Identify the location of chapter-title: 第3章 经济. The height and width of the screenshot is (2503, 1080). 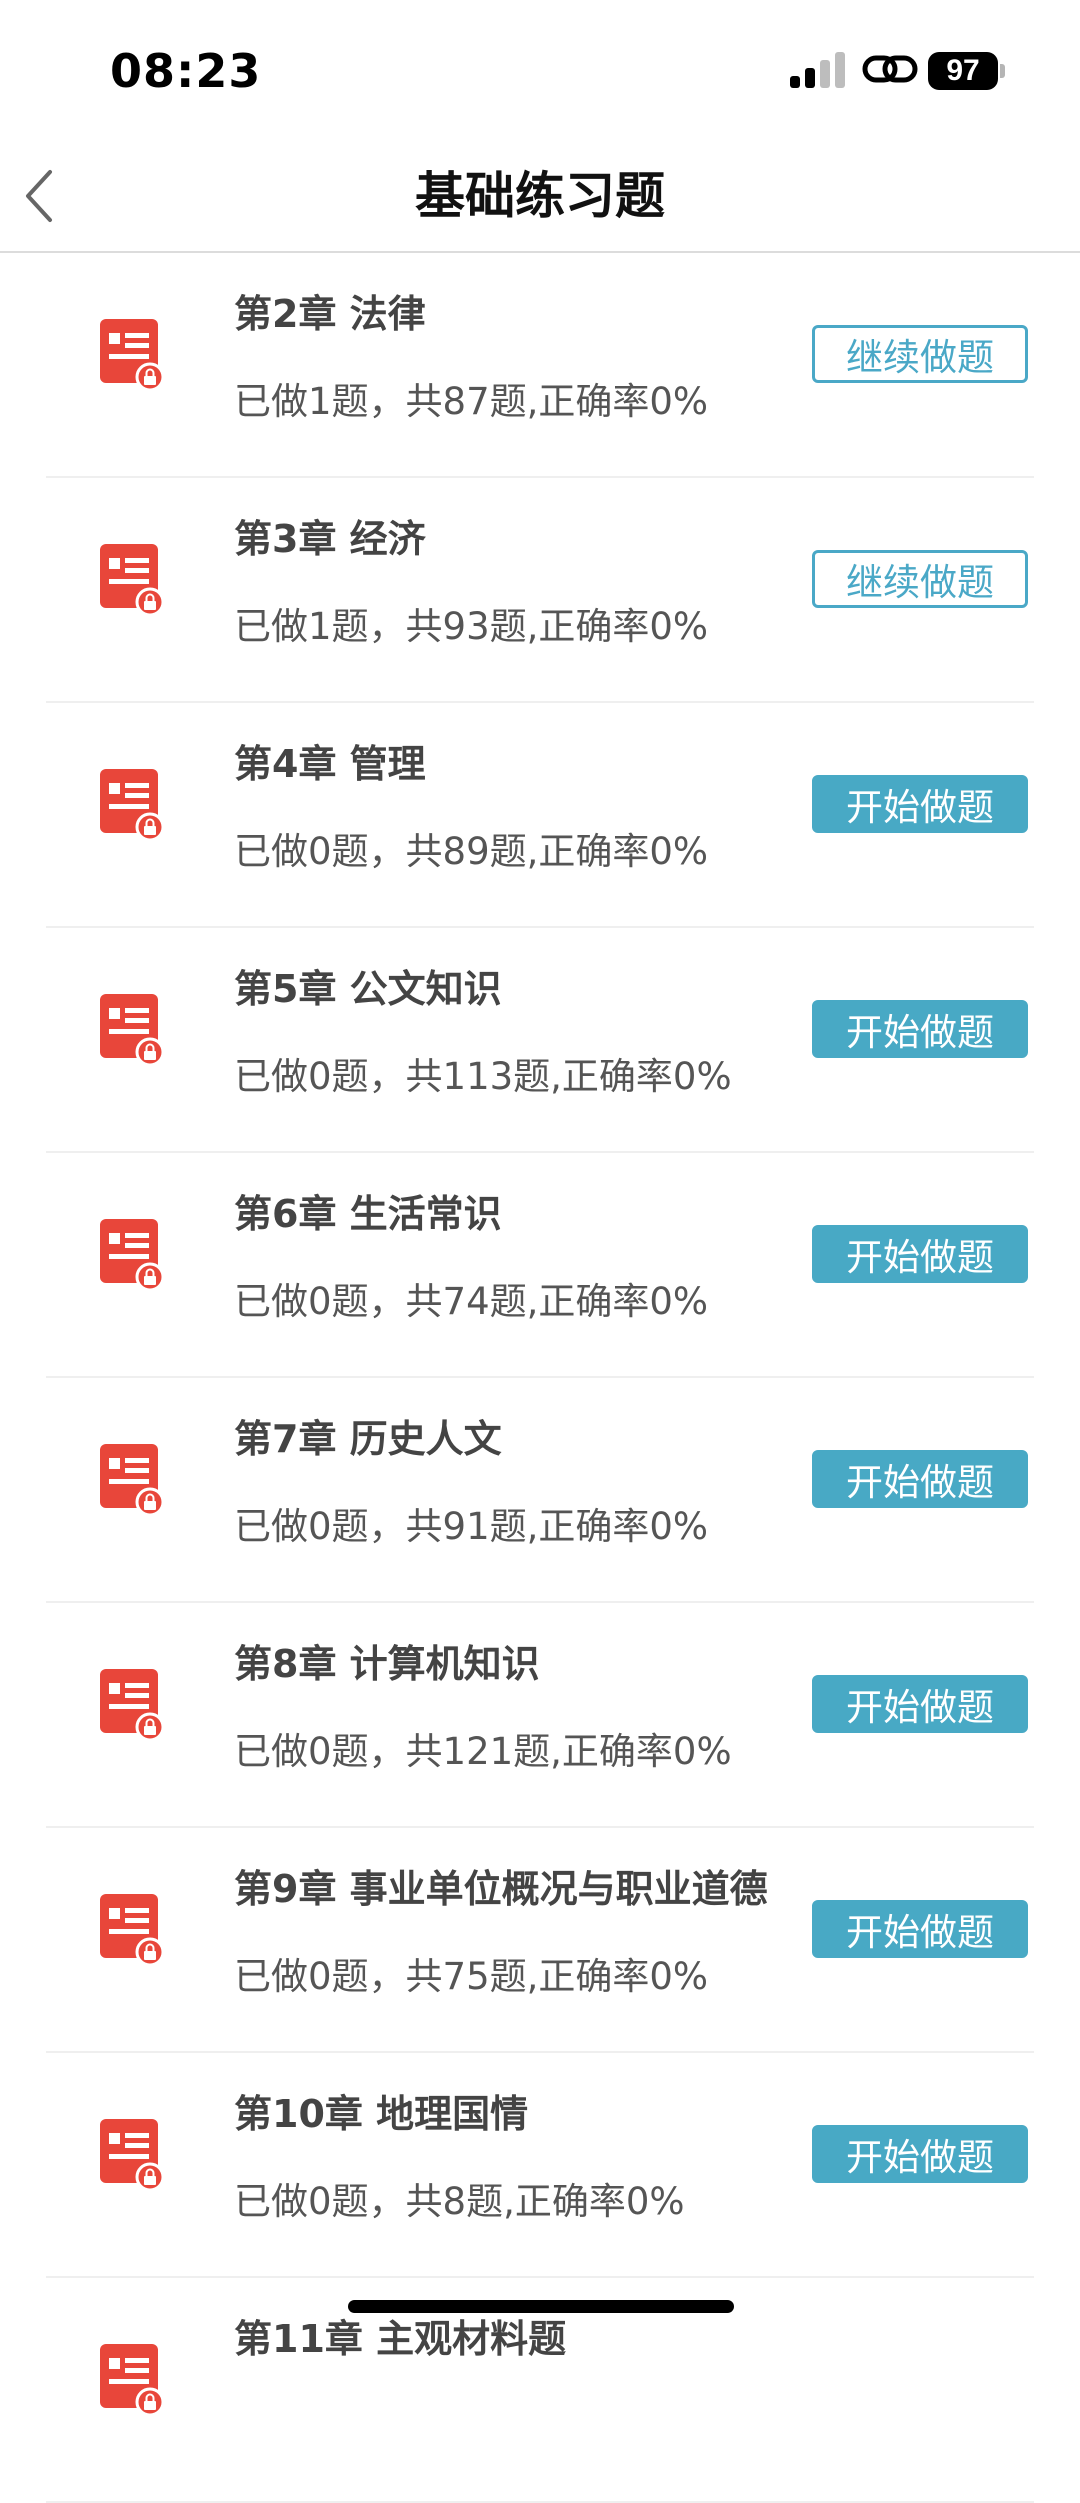
(330, 539).